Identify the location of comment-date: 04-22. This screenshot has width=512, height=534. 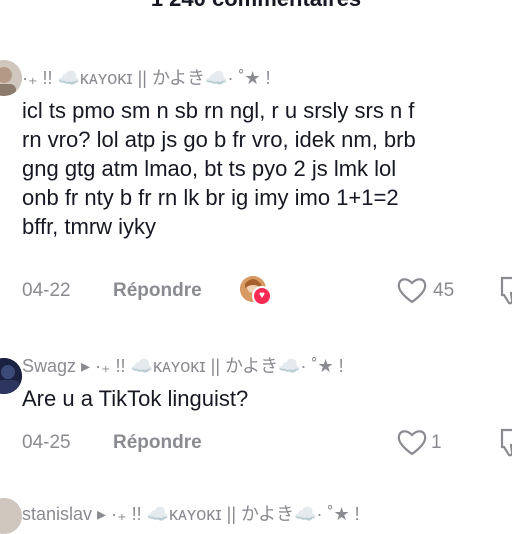
(46, 290).